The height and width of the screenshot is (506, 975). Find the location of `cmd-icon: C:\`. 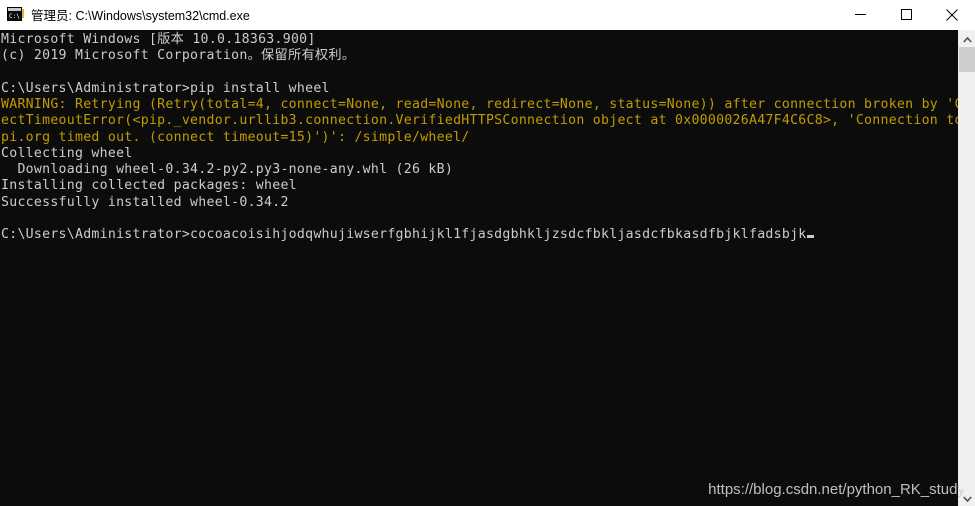

cmd-icon: C:\ is located at coordinates (15, 14).